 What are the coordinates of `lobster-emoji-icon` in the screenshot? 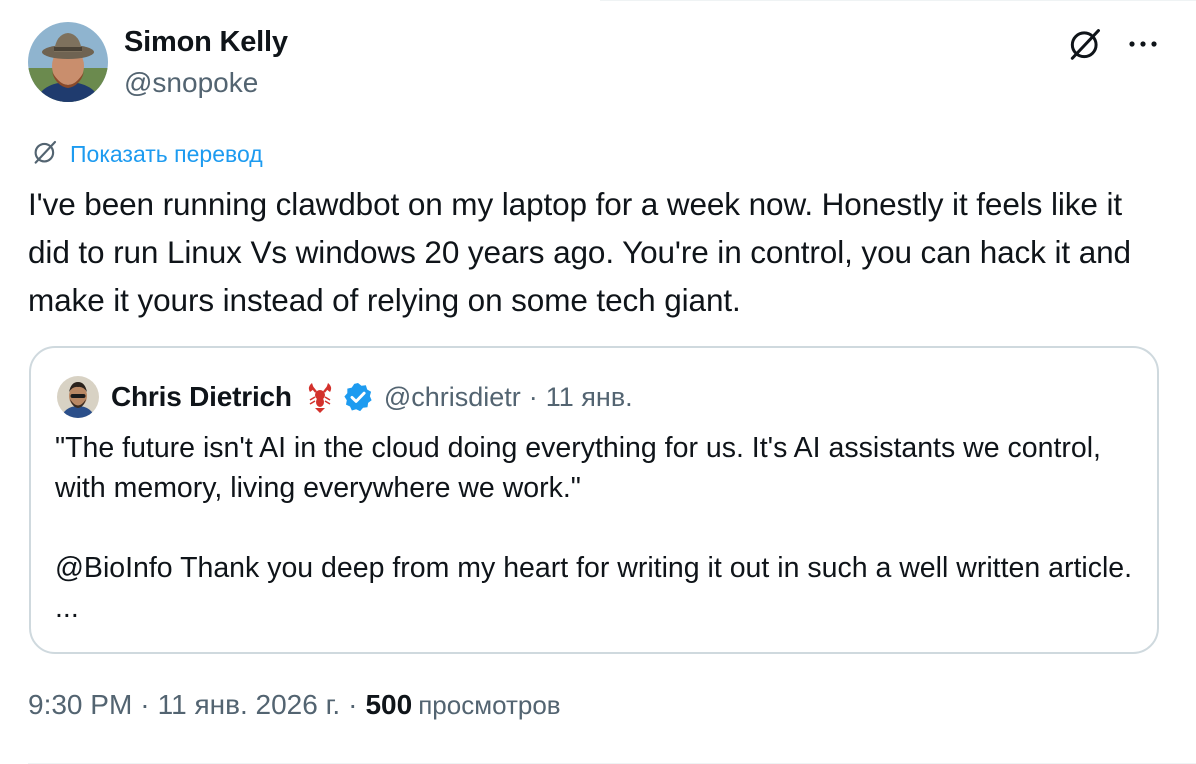 It's located at (320, 397).